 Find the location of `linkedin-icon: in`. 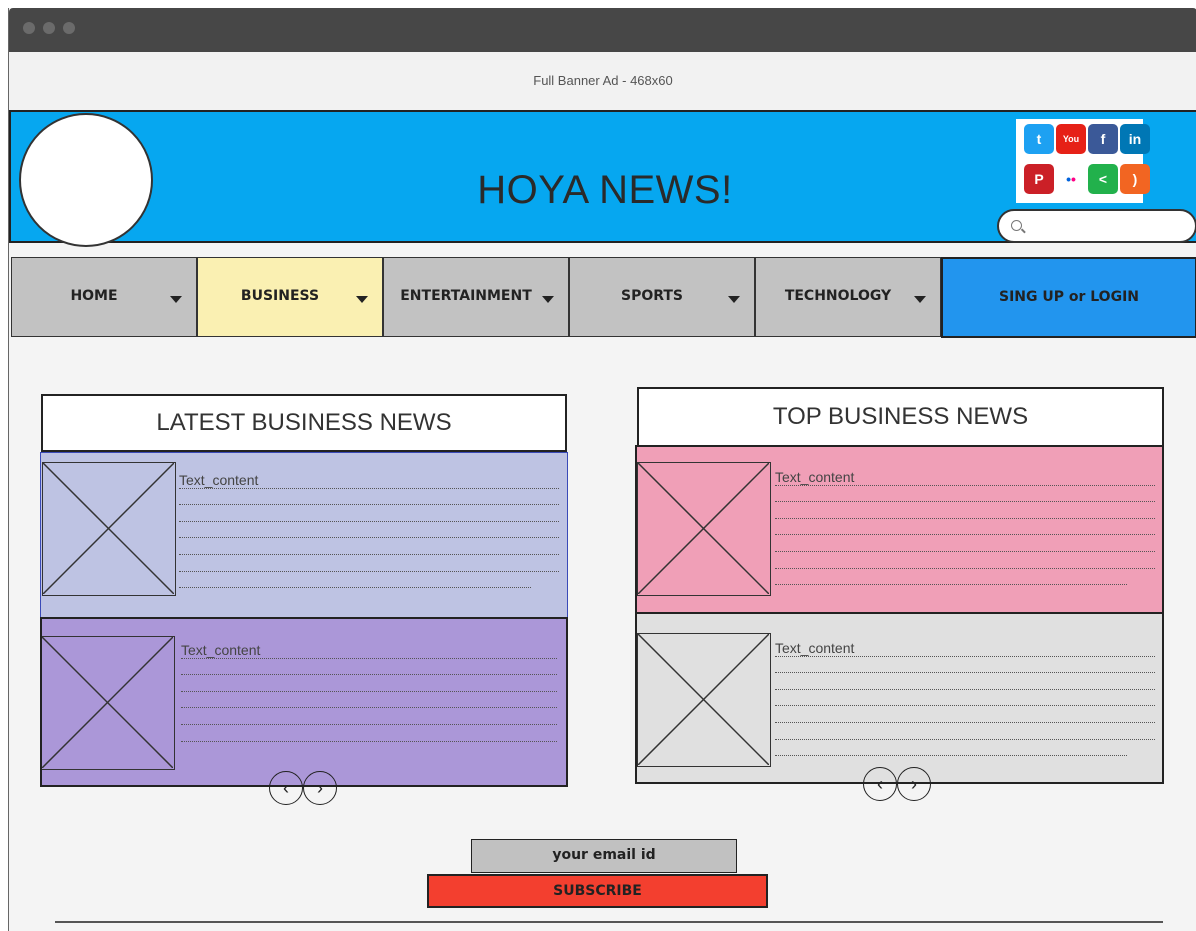

linkedin-icon: in is located at coordinates (1135, 139).